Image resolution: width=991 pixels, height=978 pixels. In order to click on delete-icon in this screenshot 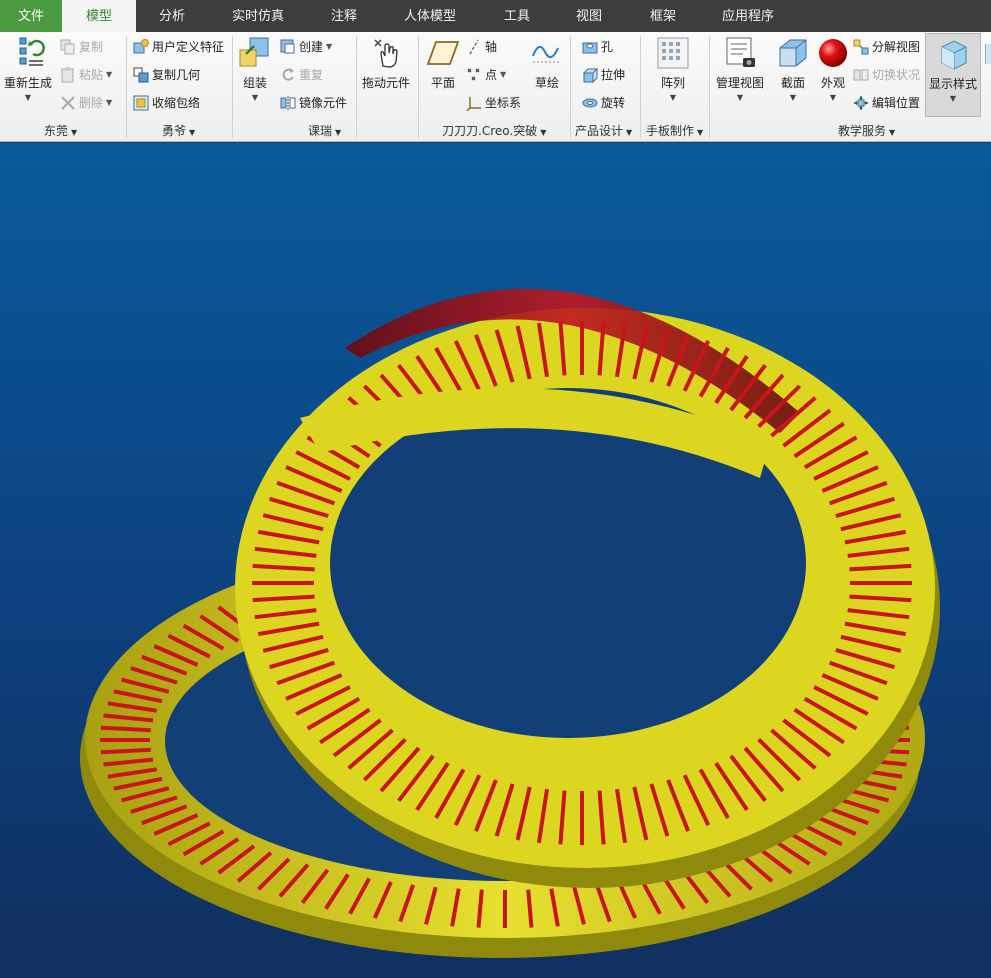, I will do `click(68, 102)`.